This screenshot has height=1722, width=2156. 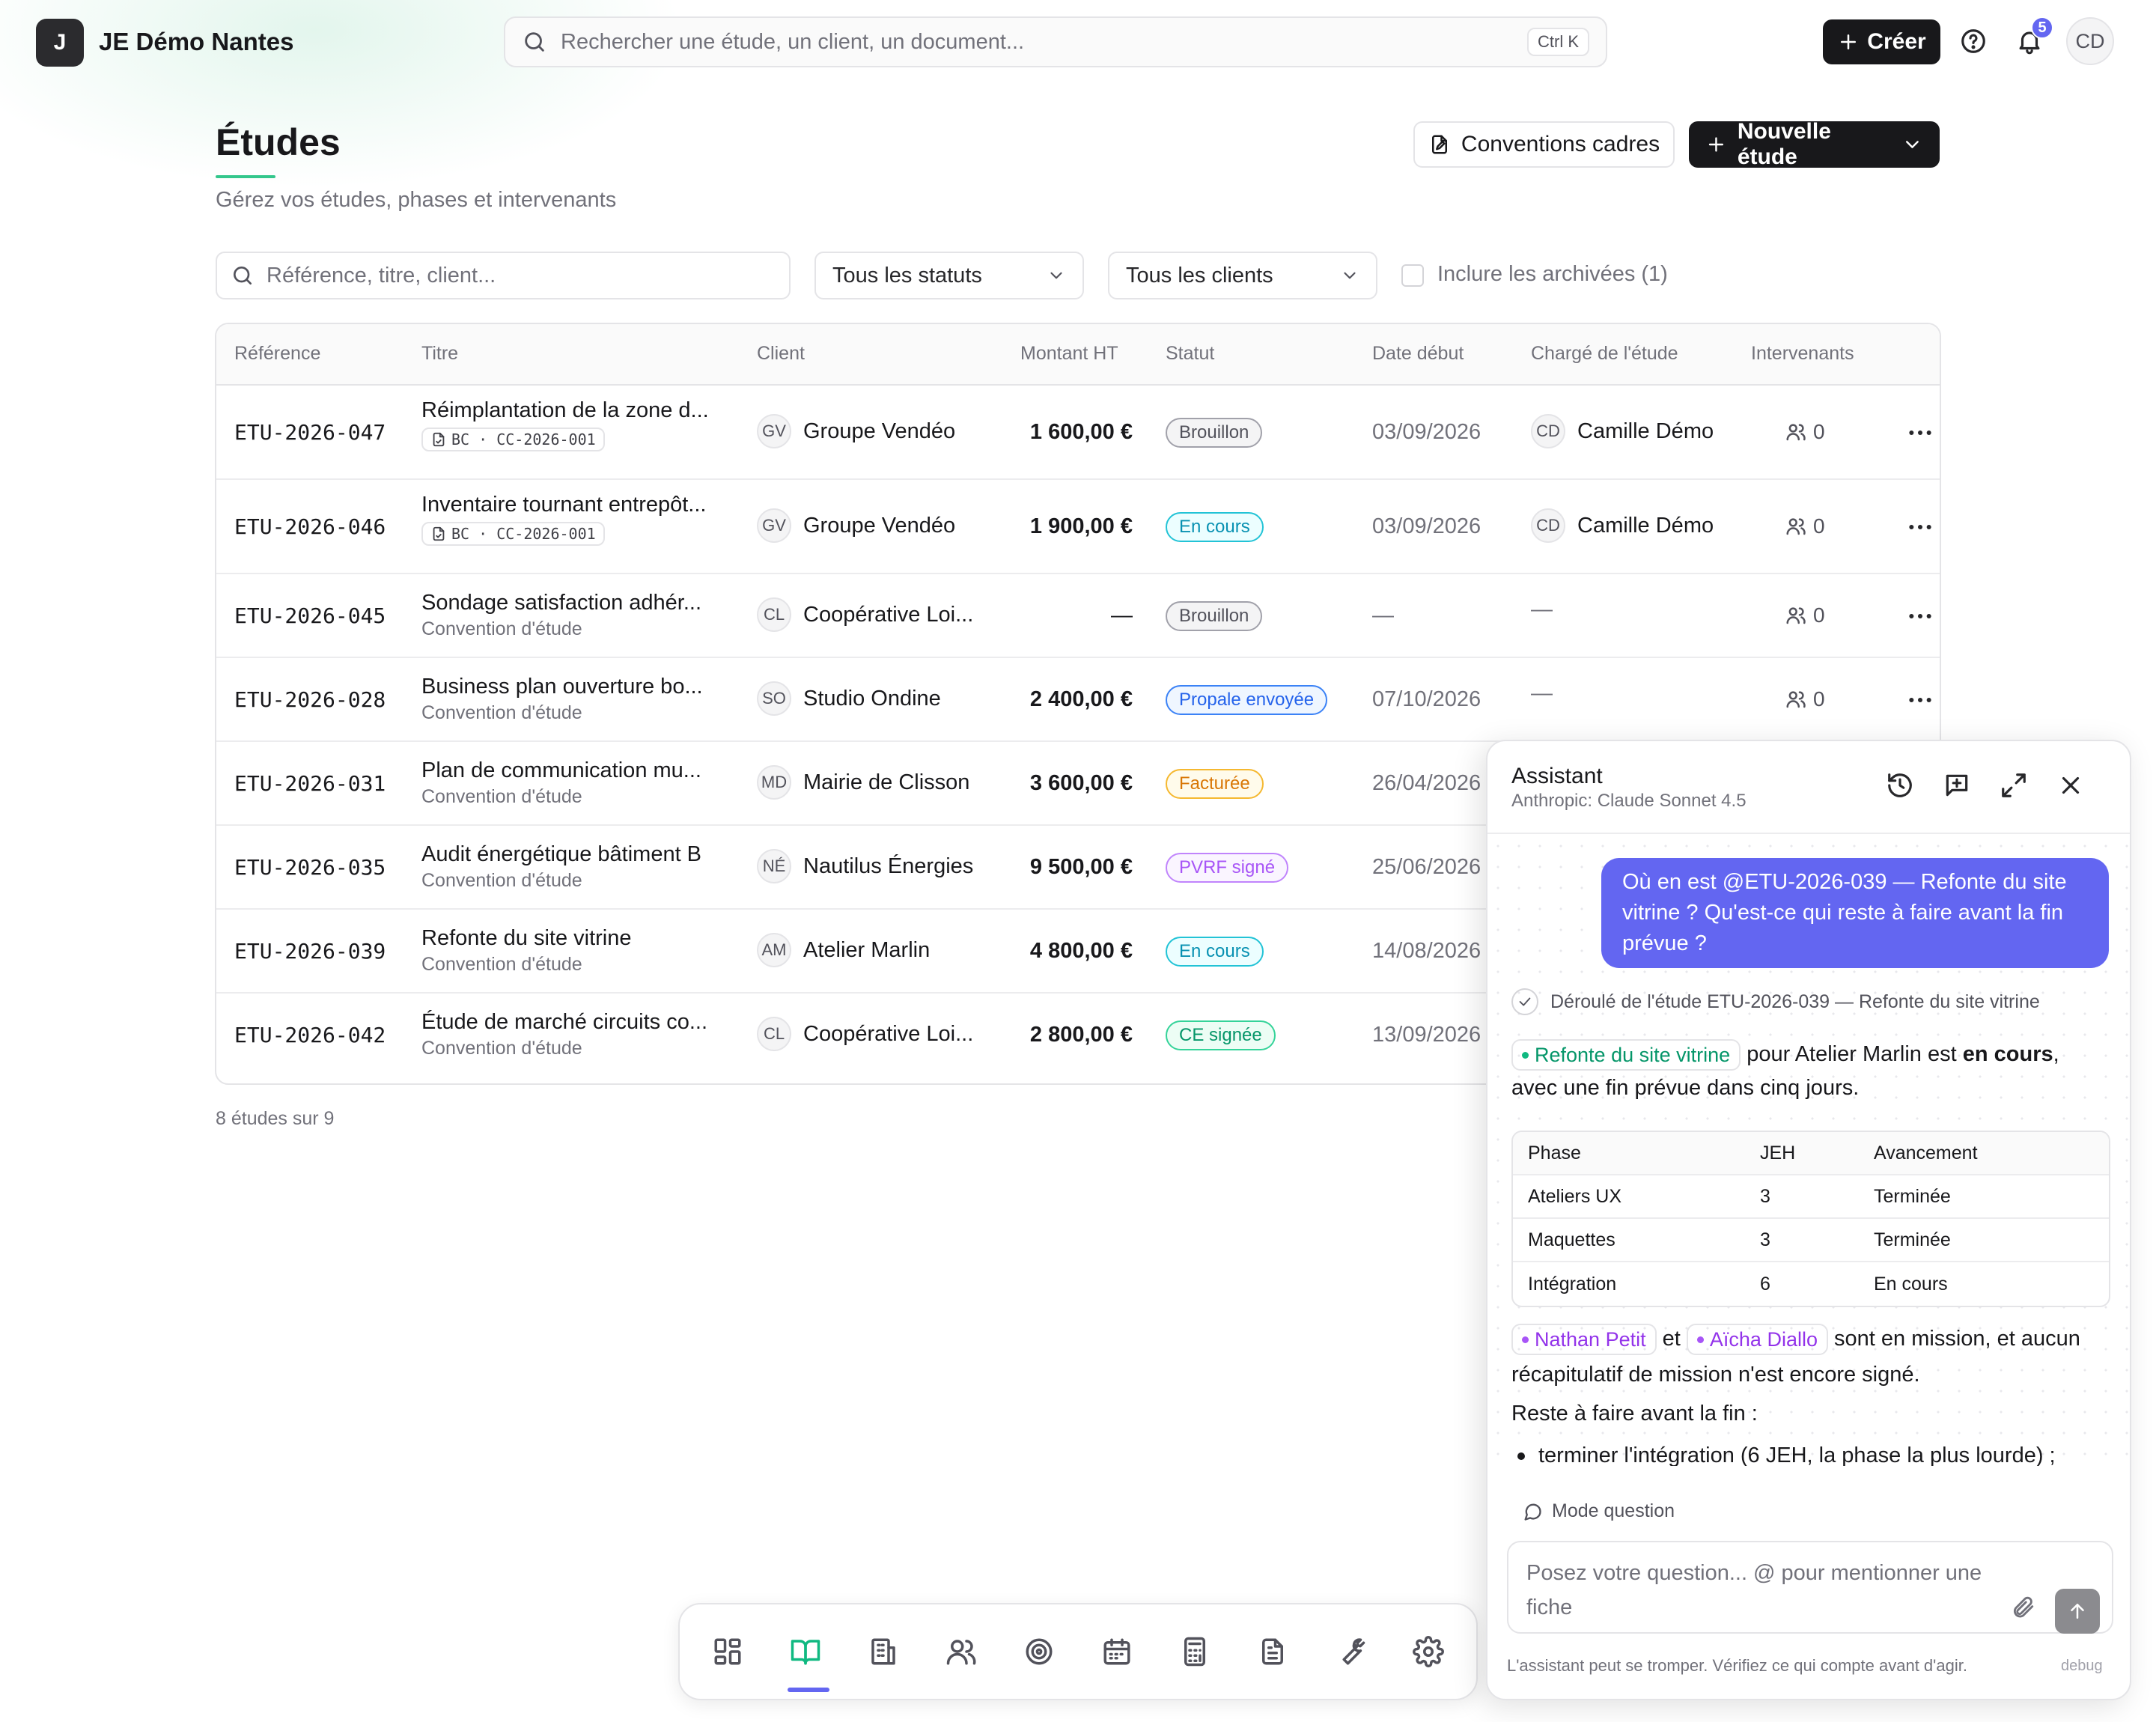 I want to click on help-icon, so click(x=1973, y=41).